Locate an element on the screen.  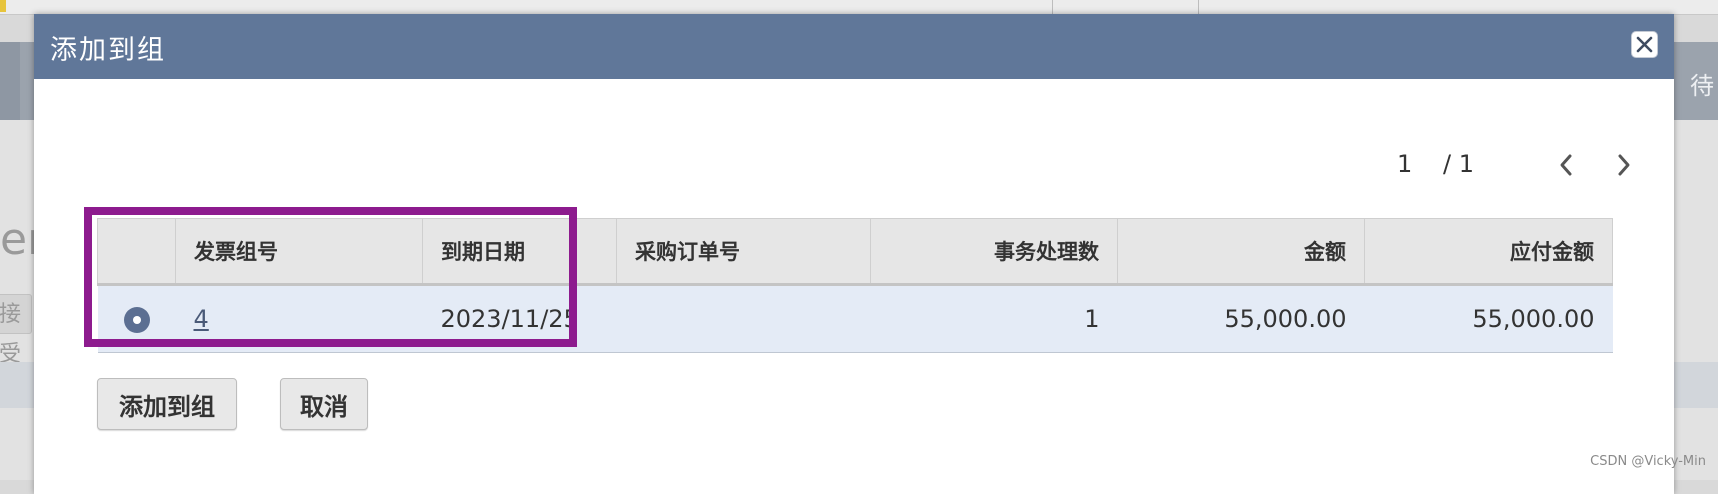
column-header-group-no: 发票组号 is located at coordinates (299, 252).